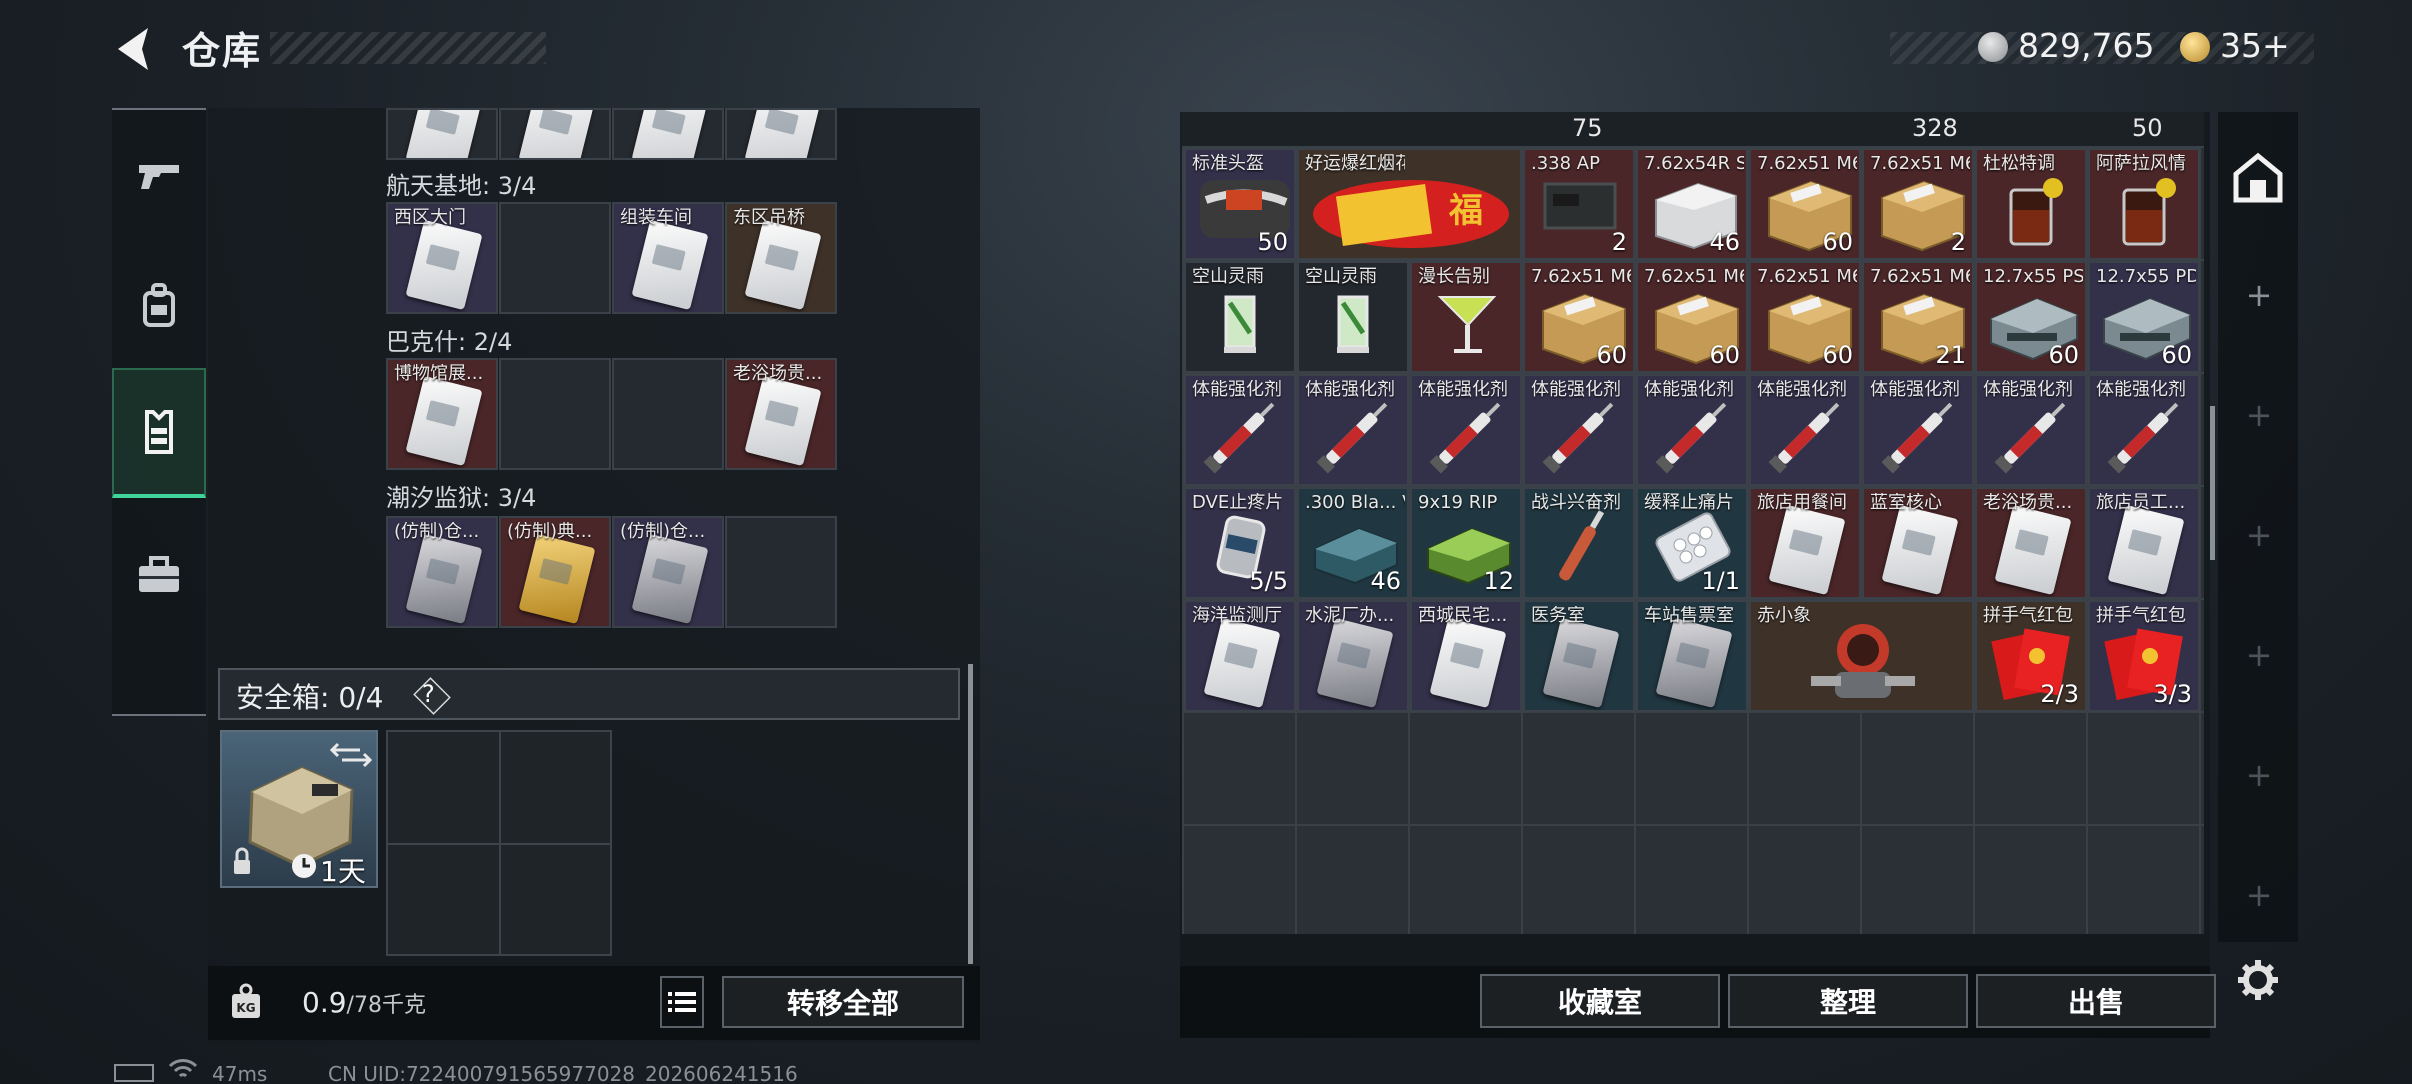 The width and height of the screenshot is (2412, 1084). What do you see at coordinates (240, 1073) in the screenshot?
I see `ping-readout: 47ms` at bounding box center [240, 1073].